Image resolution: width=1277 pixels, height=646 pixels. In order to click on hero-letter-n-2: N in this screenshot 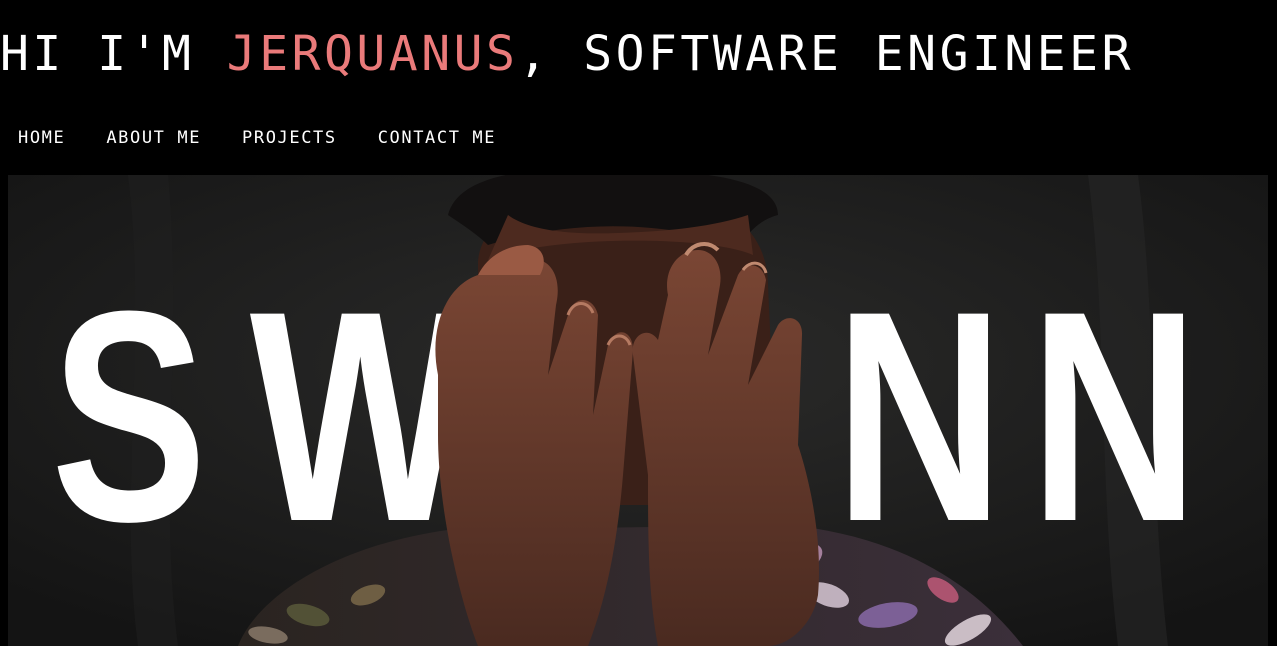, I will do `click(1114, 417)`.